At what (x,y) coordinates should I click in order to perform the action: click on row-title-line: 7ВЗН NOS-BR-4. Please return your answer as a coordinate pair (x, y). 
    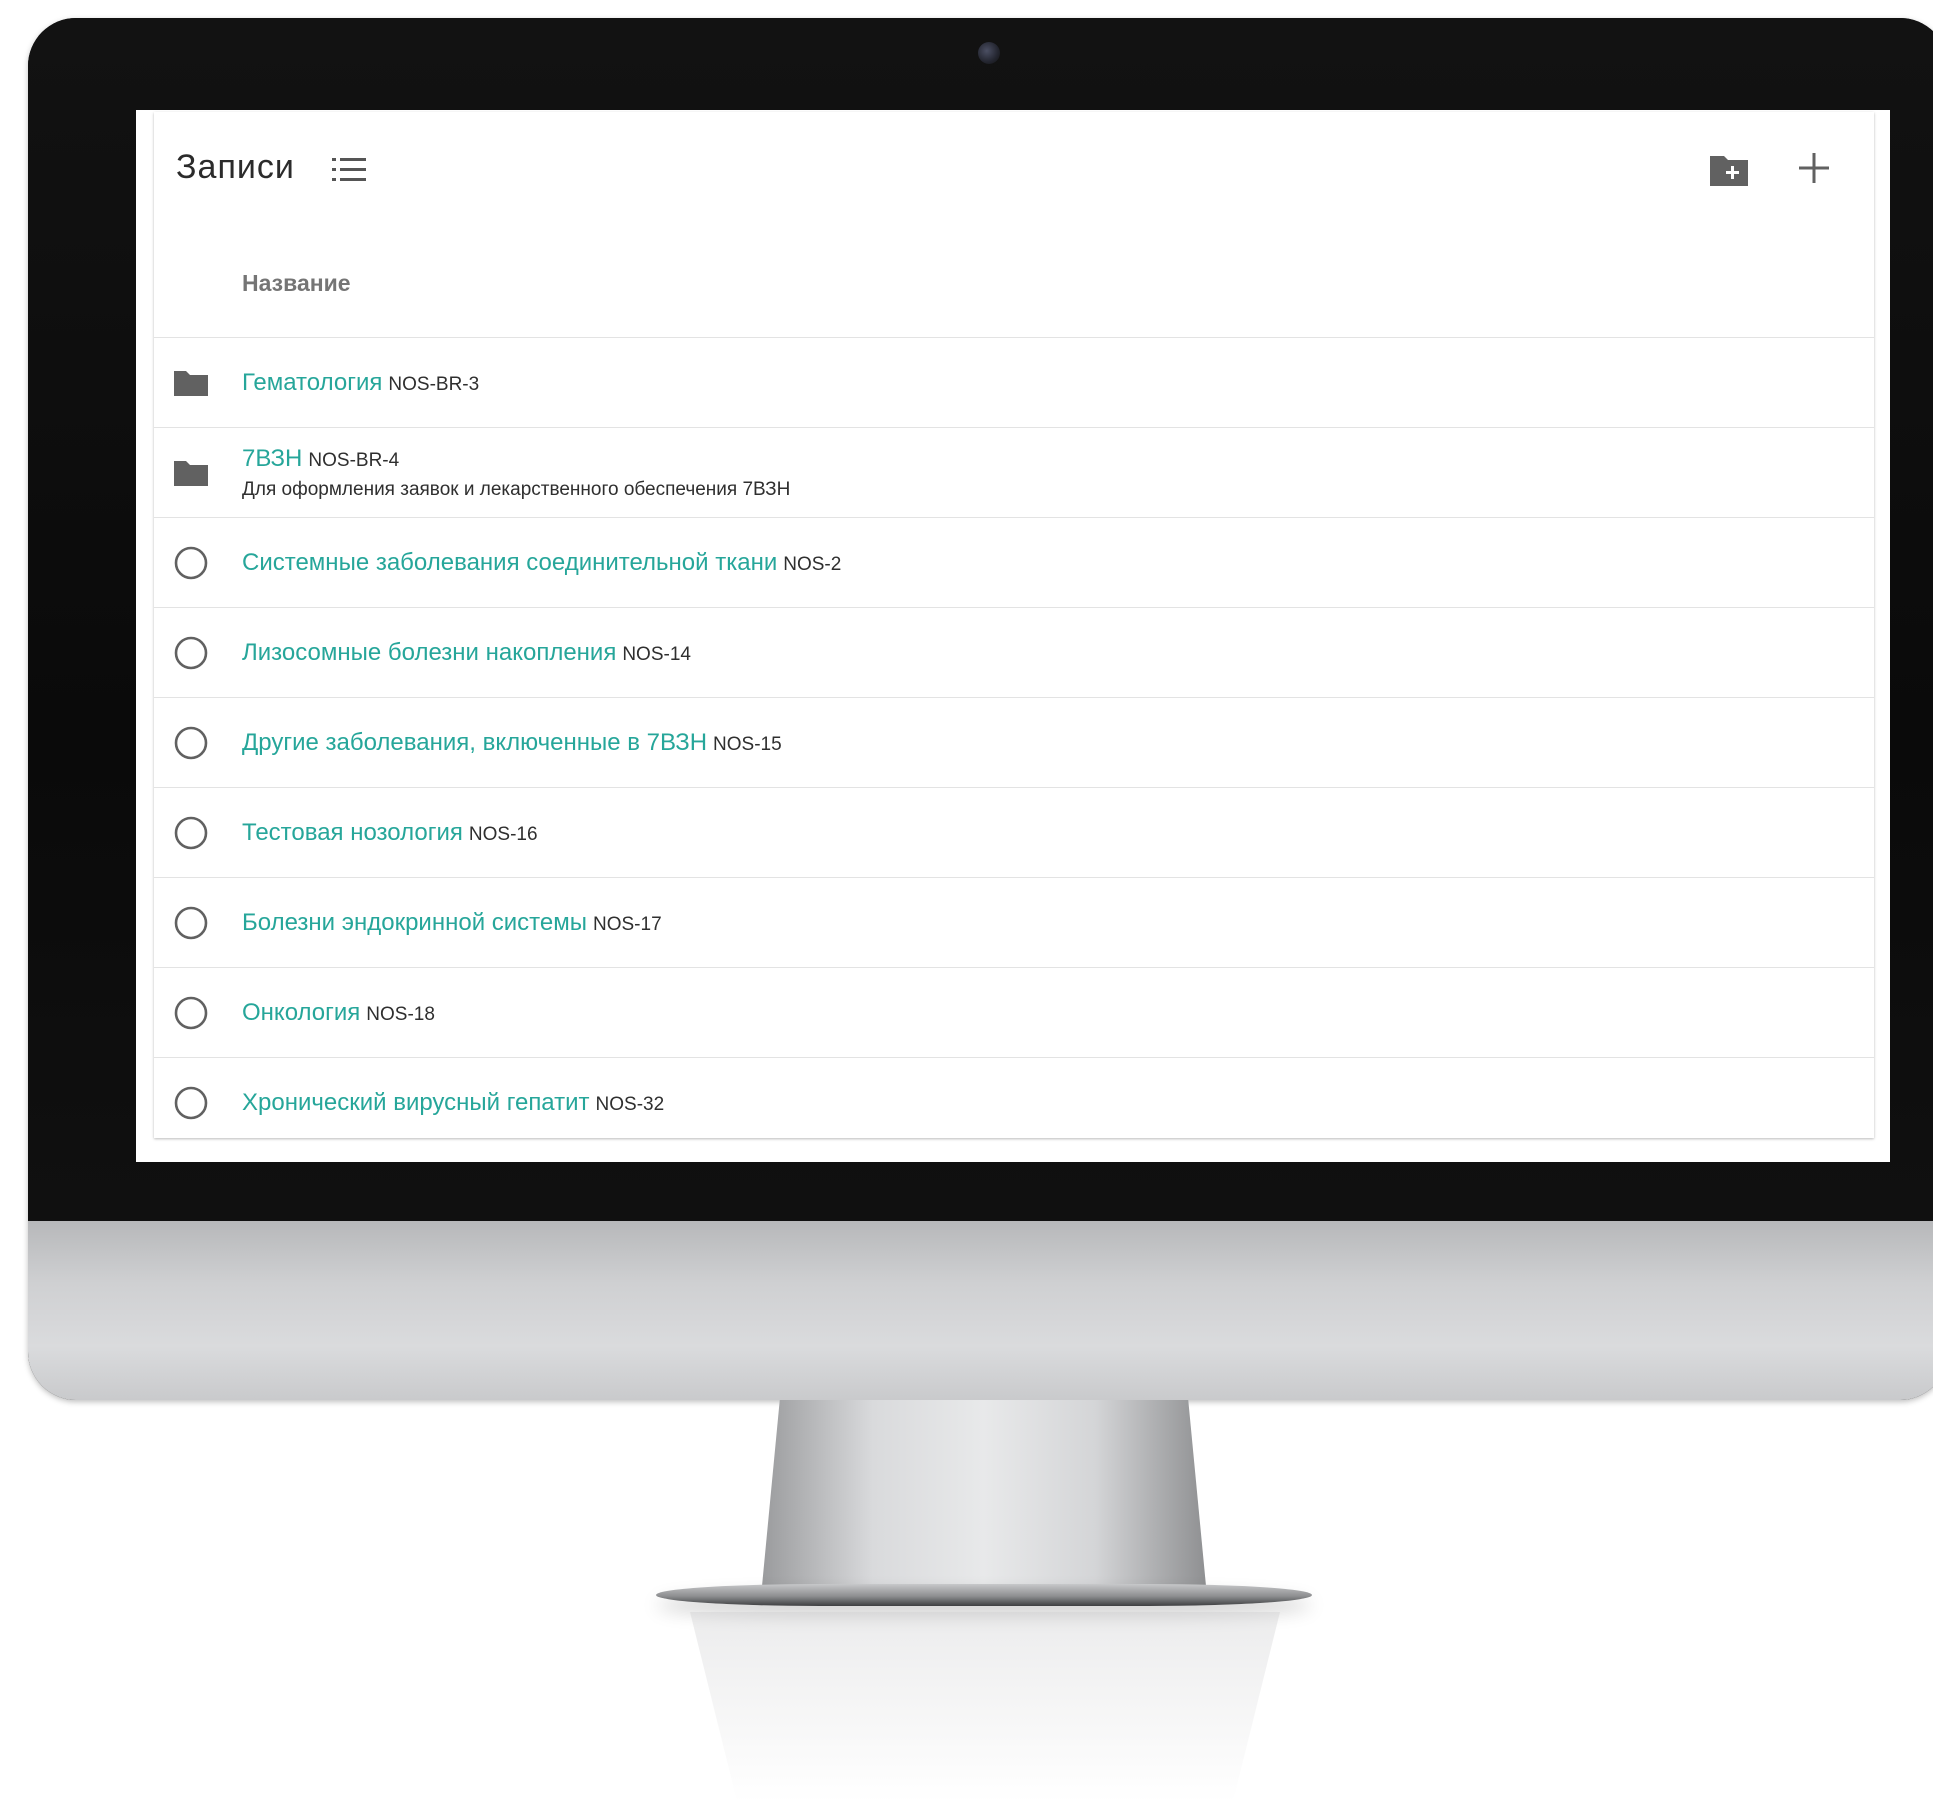
    Looking at the image, I should click on (516, 459).